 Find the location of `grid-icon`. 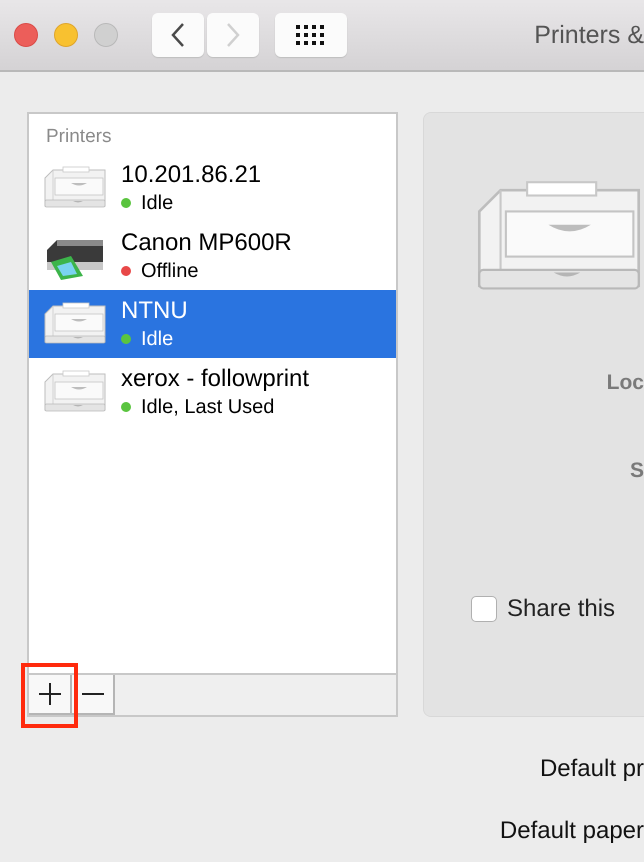

grid-icon is located at coordinates (311, 35).